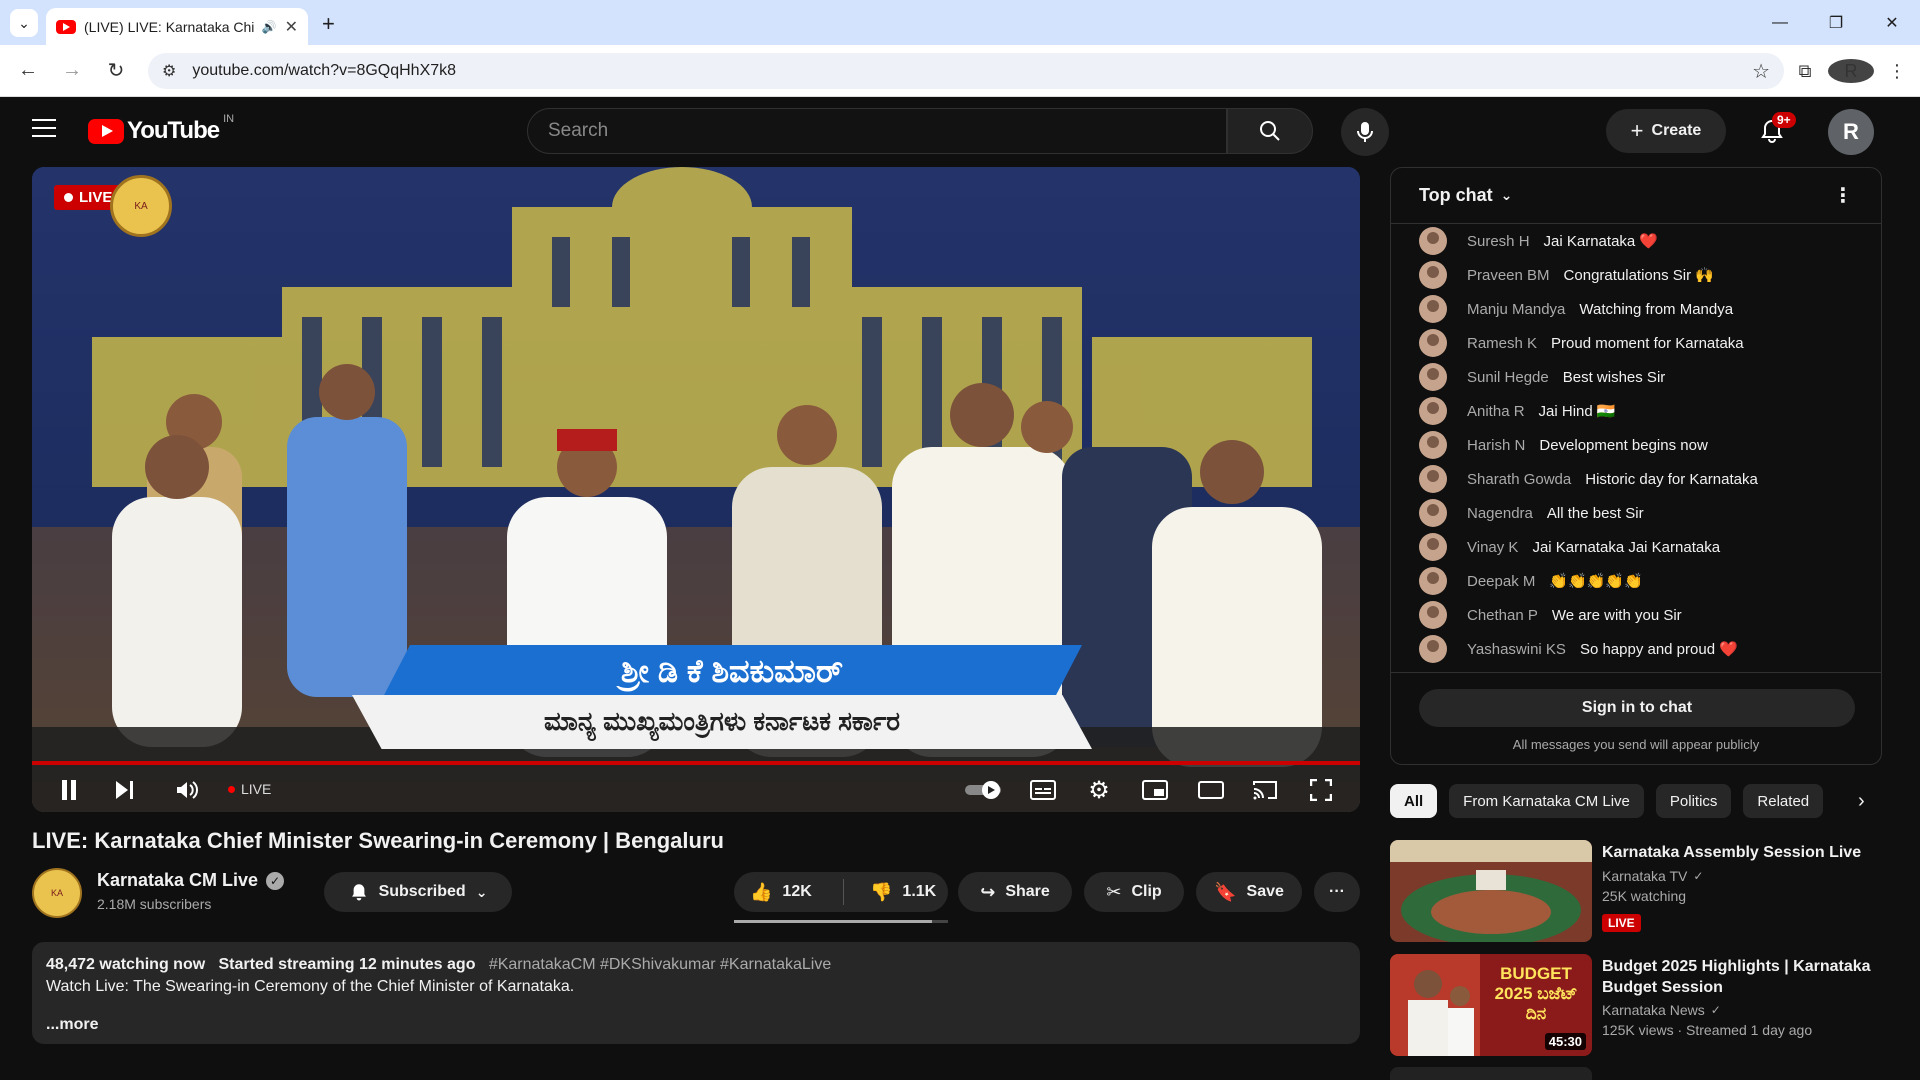 The width and height of the screenshot is (1920, 1080). I want to click on bookmark-star-icon: ☆, so click(1761, 71).